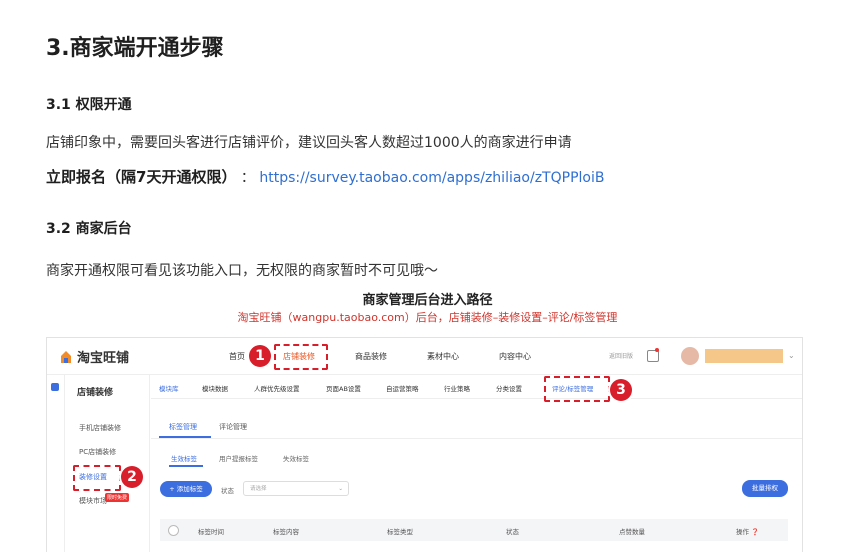 Image resolution: width=855 pixels, height=552 pixels. Describe the element at coordinates (509, 388) in the screenshot. I see `tab-category-settings: 分类设置` at that location.